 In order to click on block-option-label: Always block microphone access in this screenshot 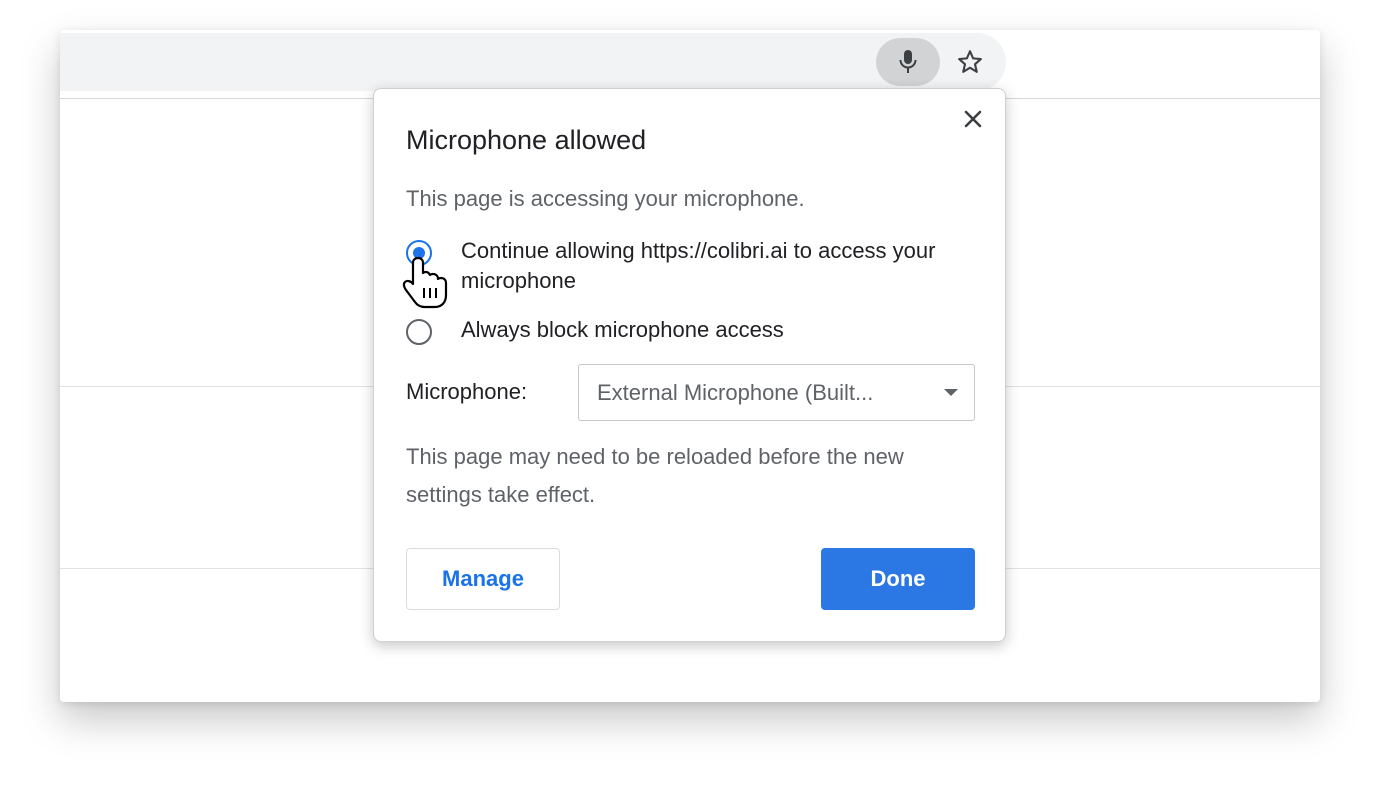, I will do `click(622, 329)`.